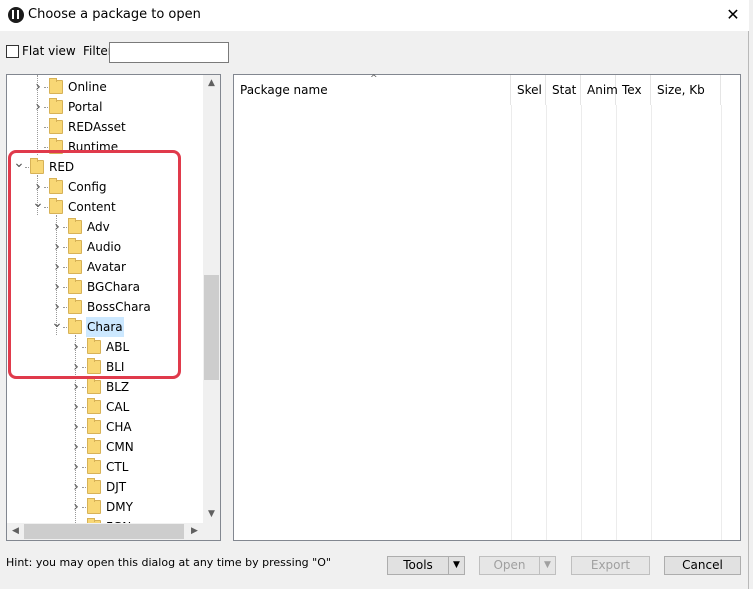  Describe the element at coordinates (113, 287) in the screenshot. I see `tree-node-label: BGChara` at that location.